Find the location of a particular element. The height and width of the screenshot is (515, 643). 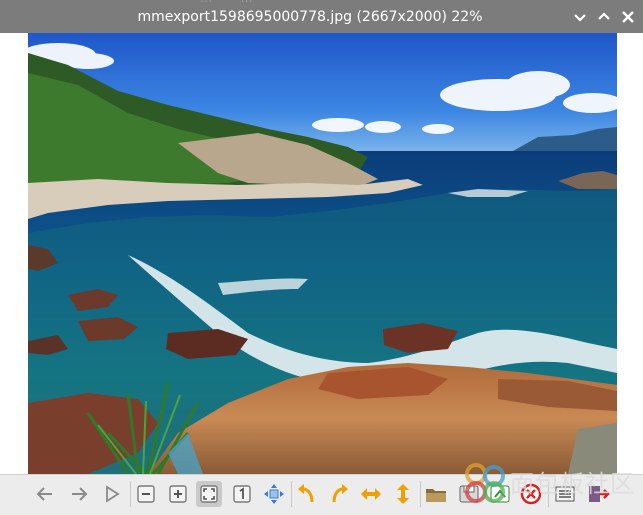

rotate-right-button is located at coordinates (339, 494).